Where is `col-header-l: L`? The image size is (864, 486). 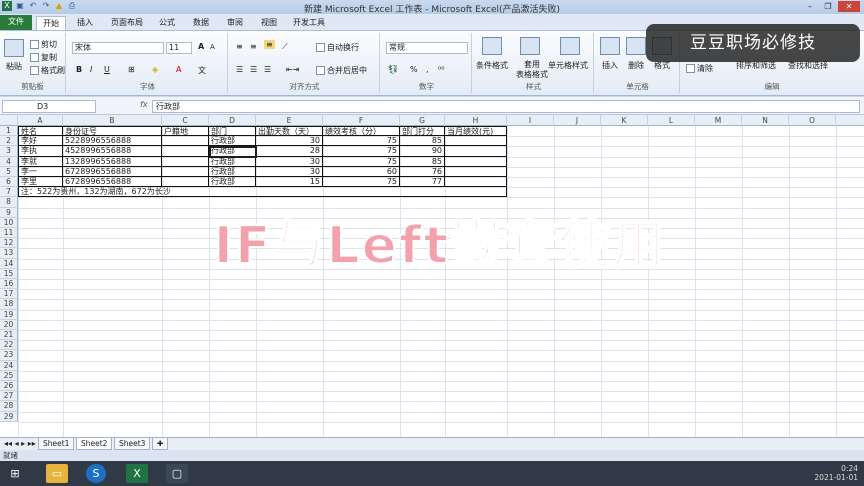 col-header-l: L is located at coordinates (671, 120).